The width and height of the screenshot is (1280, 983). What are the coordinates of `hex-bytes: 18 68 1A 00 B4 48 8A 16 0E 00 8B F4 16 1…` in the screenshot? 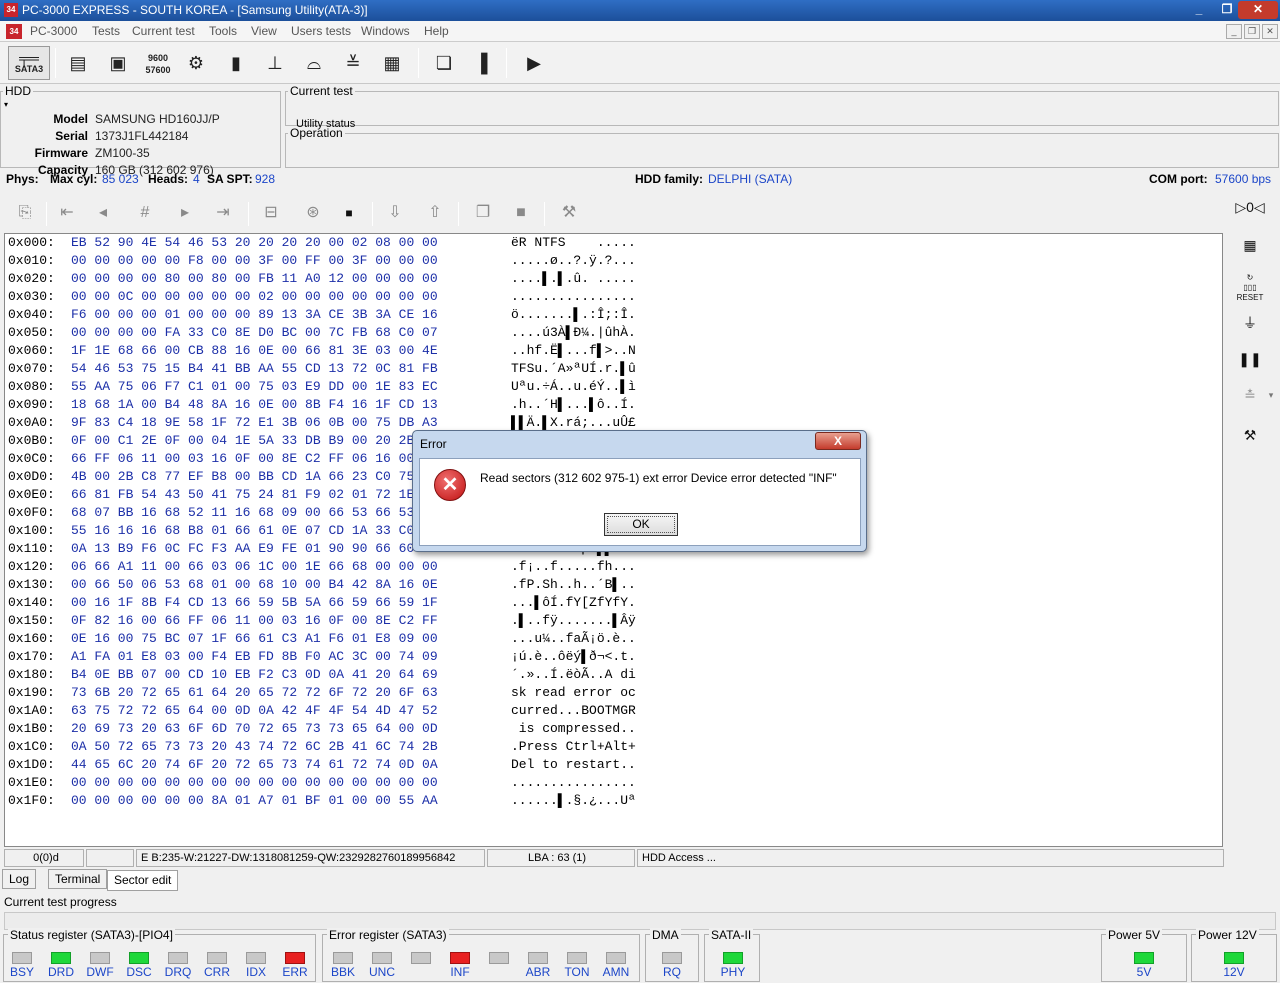 It's located at (254, 405).